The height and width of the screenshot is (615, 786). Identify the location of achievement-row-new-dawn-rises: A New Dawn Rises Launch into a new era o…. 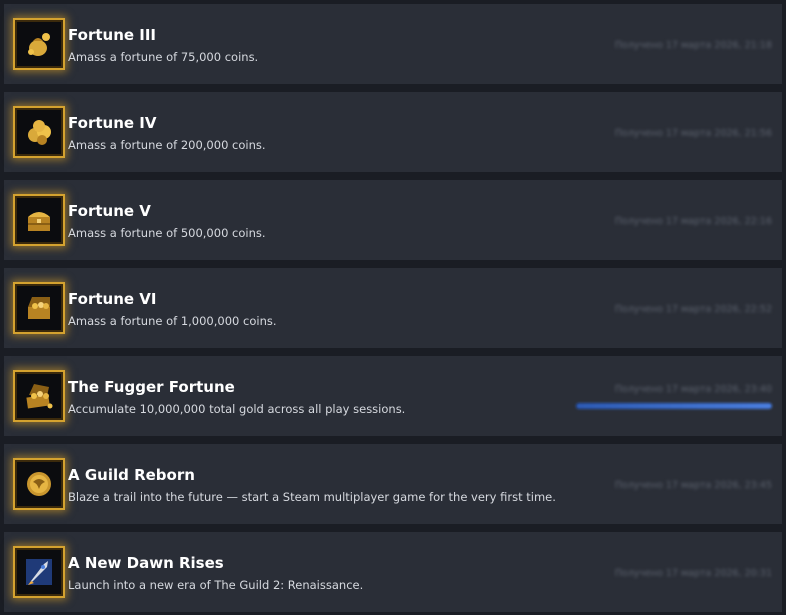
(393, 572).